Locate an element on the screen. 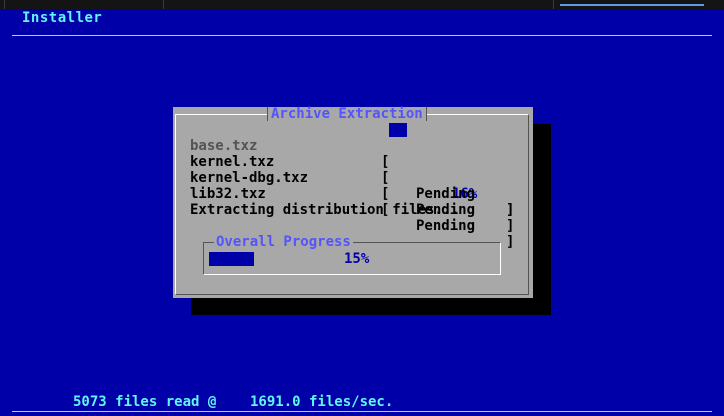 This screenshot has width=724, height=416. bottom-divider is located at coordinates (362, 411).